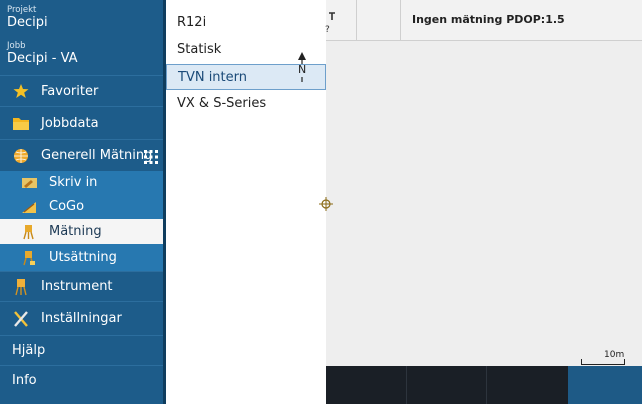 The width and height of the screenshot is (642, 404). I want to click on status-symbol: ?, so click(327, 30).